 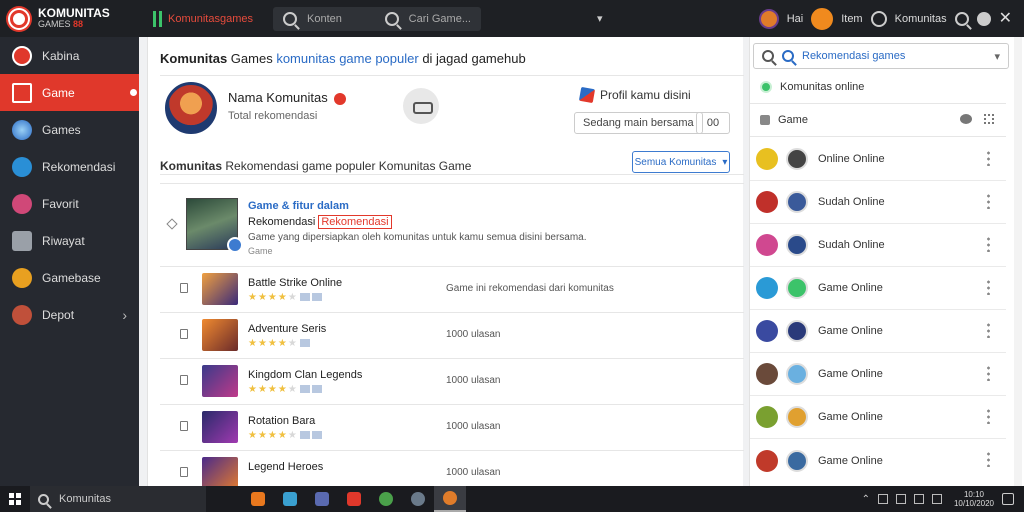 I want to click on sidebar-item-gamebase: Gamebase, so click(x=69, y=277).